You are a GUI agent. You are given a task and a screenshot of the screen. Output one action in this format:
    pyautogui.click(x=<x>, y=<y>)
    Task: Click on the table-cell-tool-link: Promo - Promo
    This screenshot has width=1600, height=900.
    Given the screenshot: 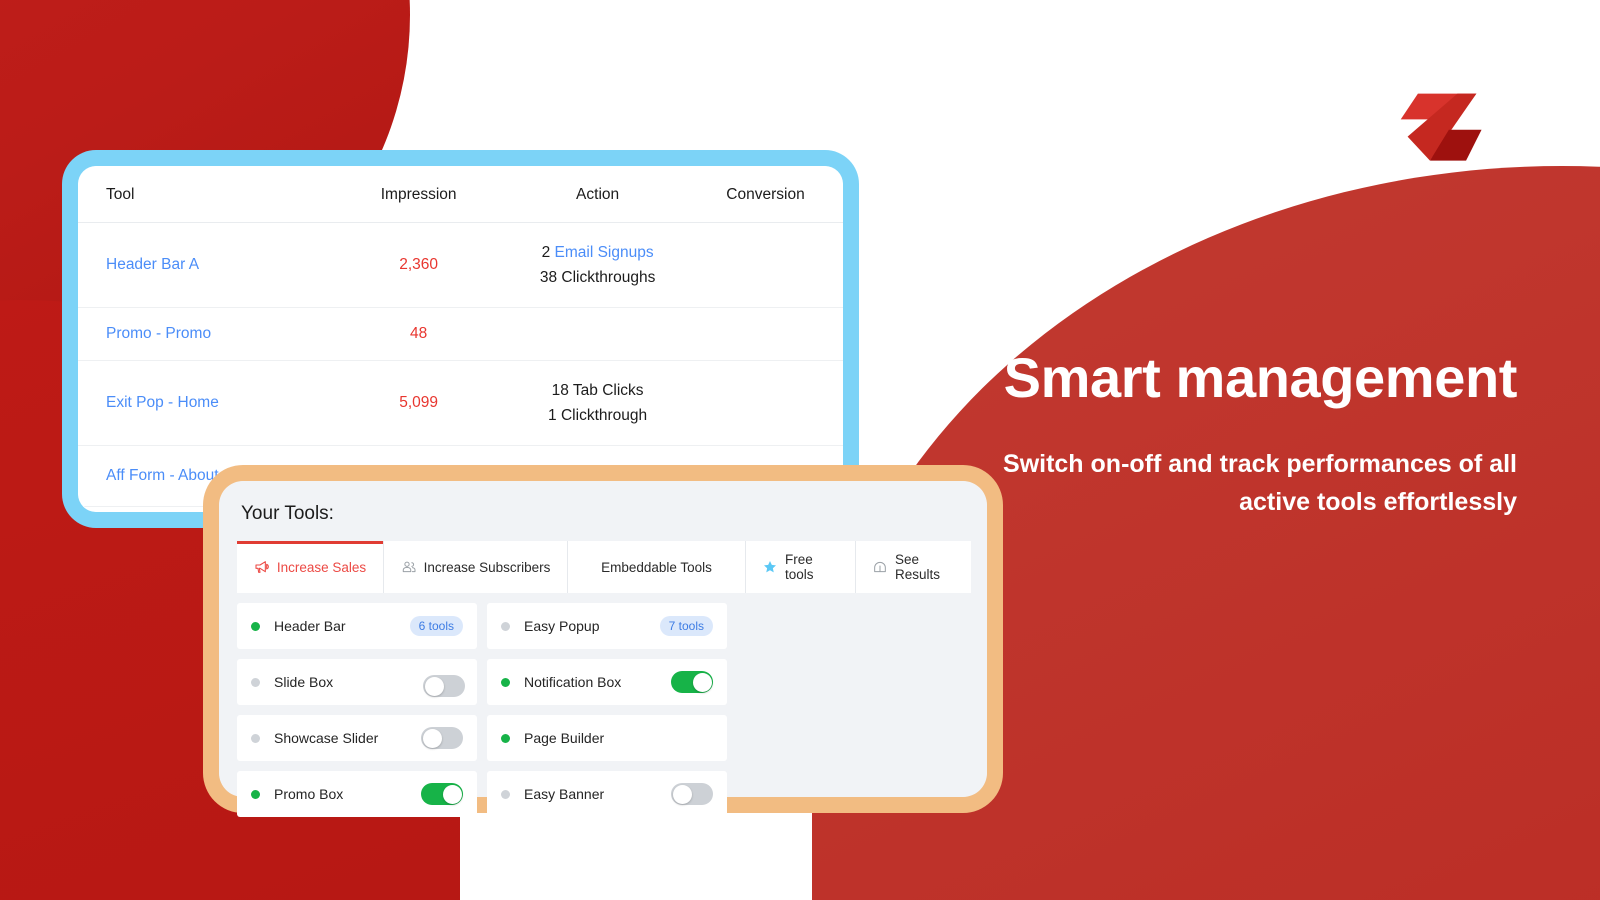 What is the action you would take?
    pyautogui.click(x=204, y=334)
    